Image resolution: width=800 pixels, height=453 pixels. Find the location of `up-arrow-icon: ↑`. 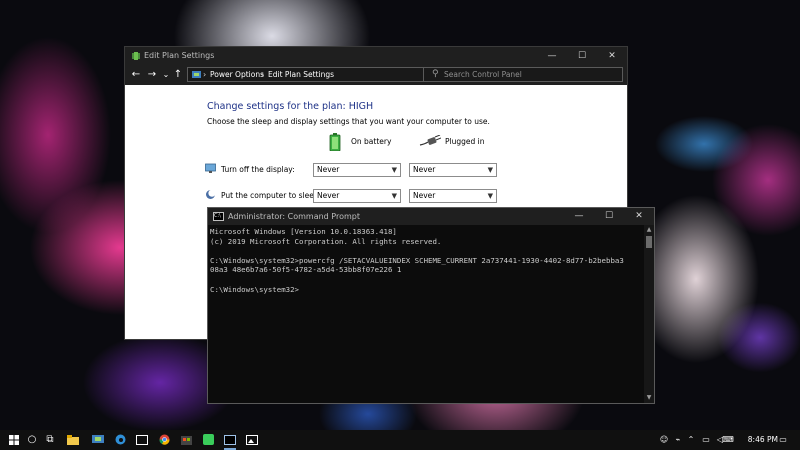

up-arrow-icon: ↑ is located at coordinates (178, 75).